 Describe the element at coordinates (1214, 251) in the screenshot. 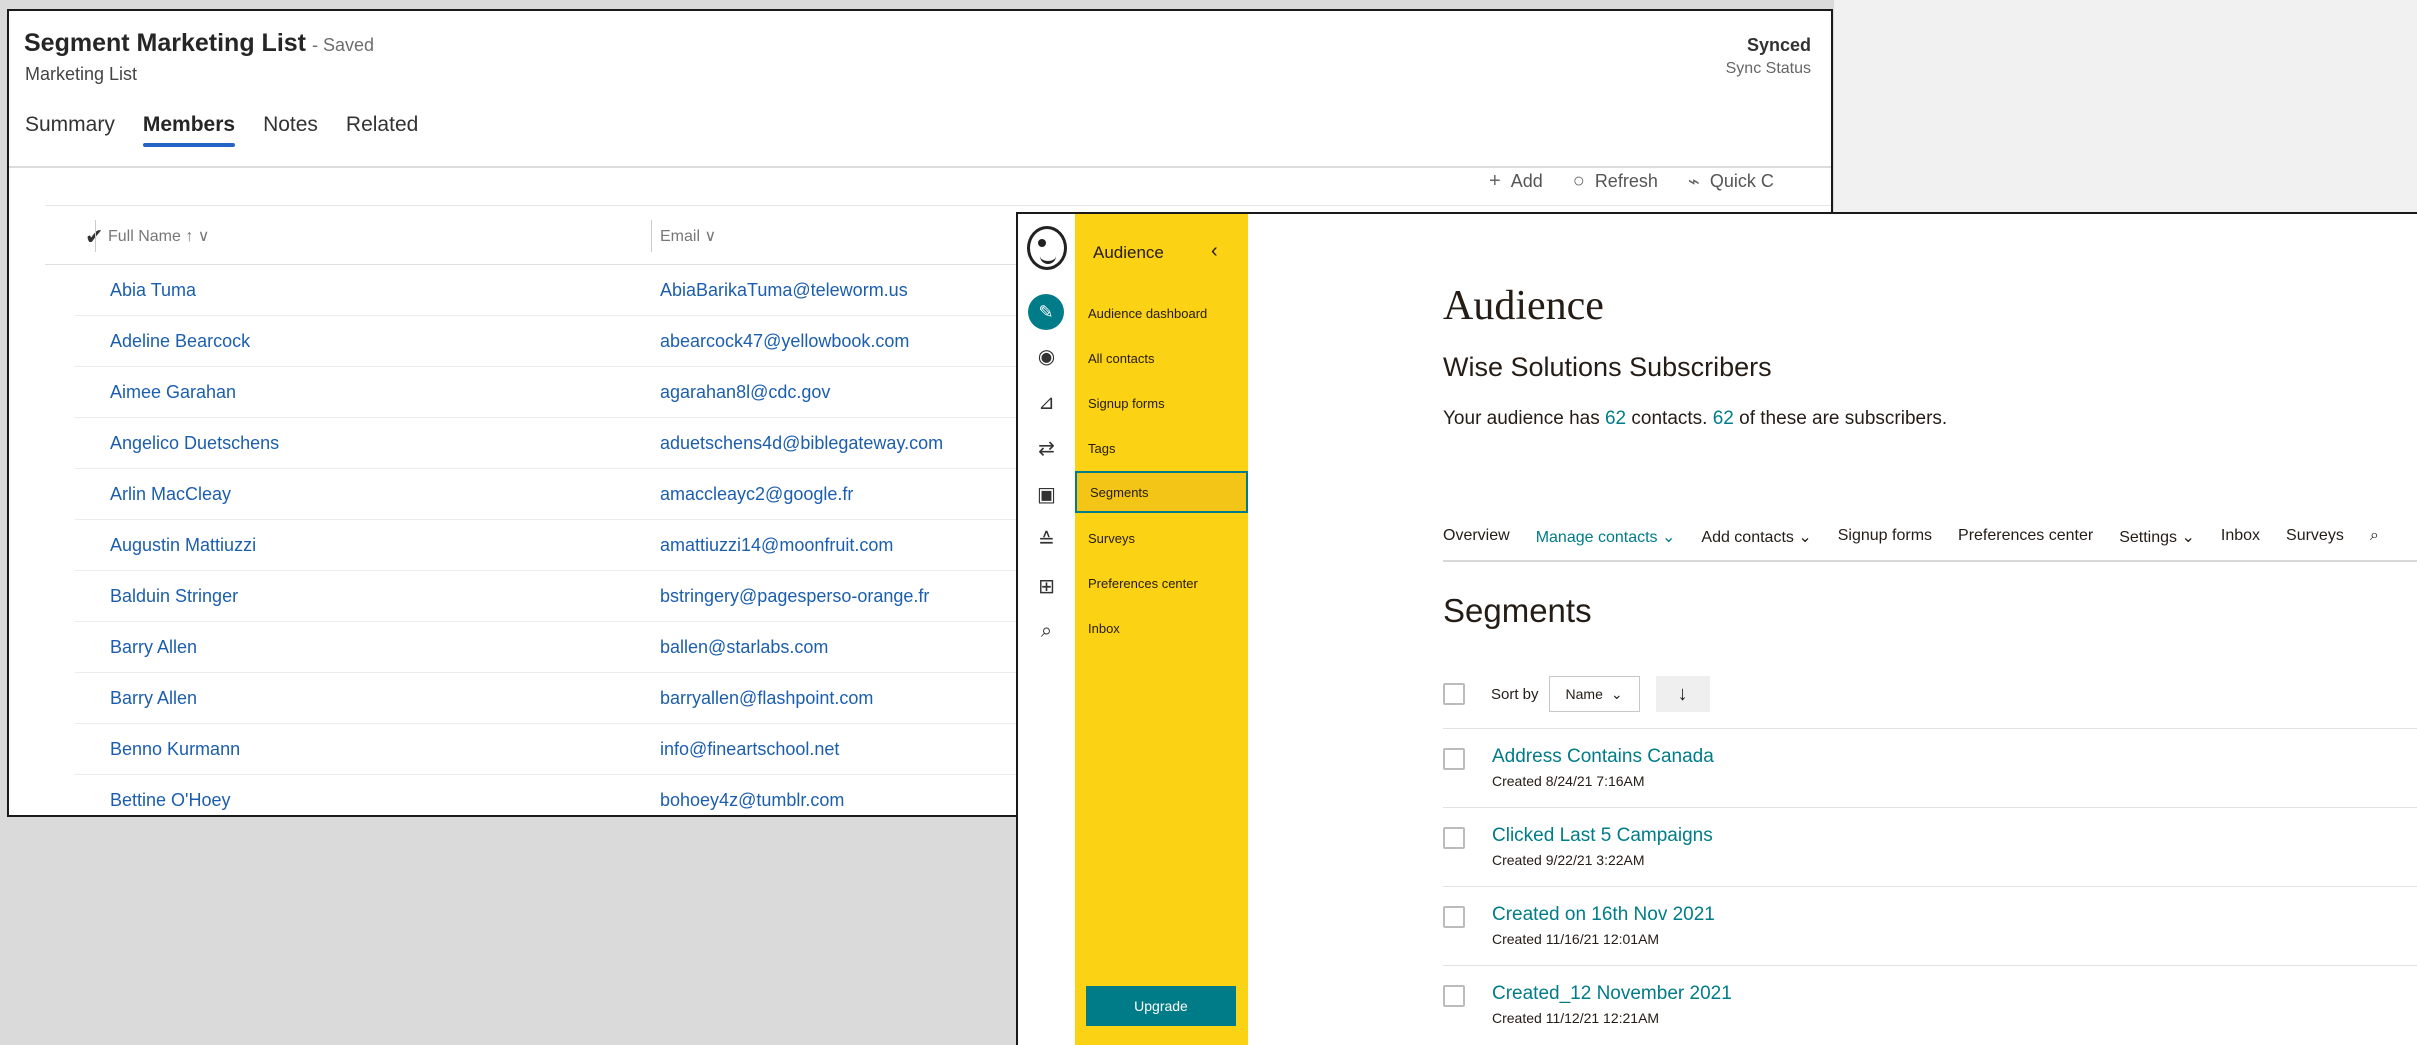

I see `collapse-chevron-icon: ‹` at that location.